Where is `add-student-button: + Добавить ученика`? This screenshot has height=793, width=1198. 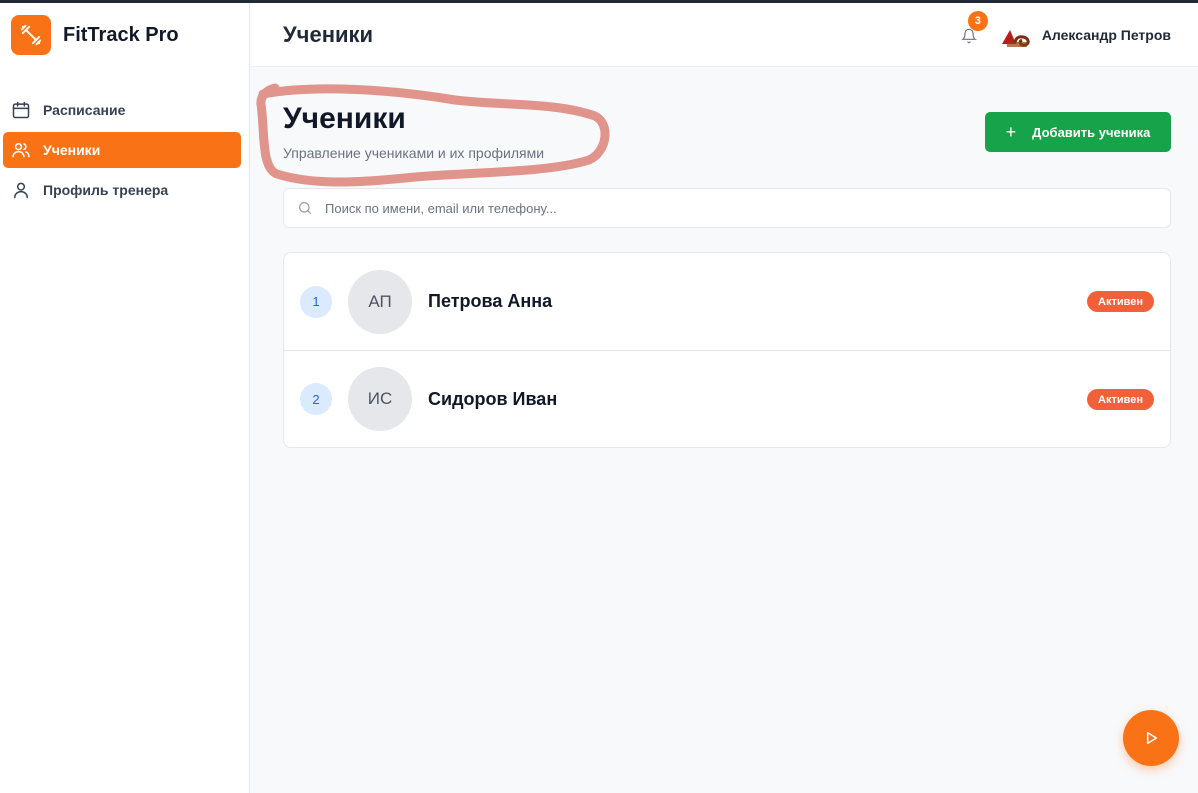
add-student-button: + Добавить ученика is located at coordinates (1078, 132).